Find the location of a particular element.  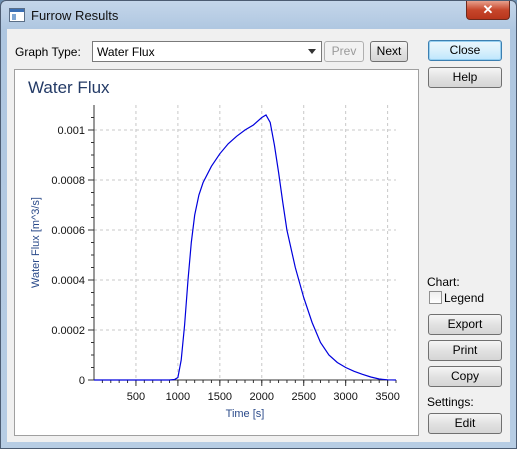

title-bar: Furrow Results ✕ is located at coordinates (258, 15).